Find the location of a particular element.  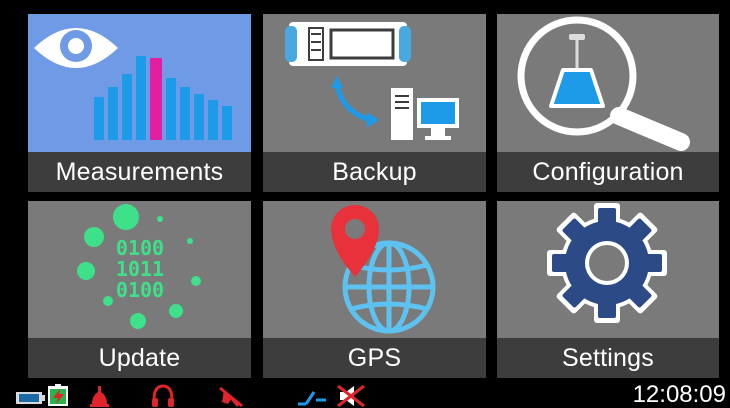

gps-tile: GPS is located at coordinates (374, 289).